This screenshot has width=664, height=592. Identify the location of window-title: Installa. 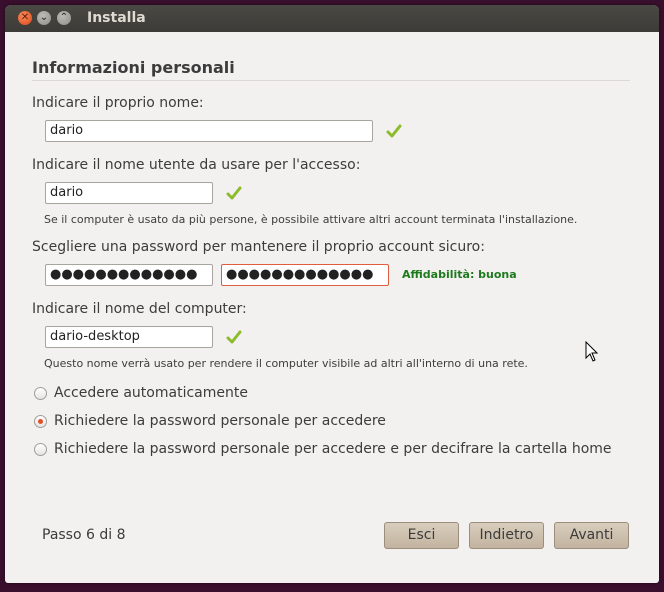
(116, 18).